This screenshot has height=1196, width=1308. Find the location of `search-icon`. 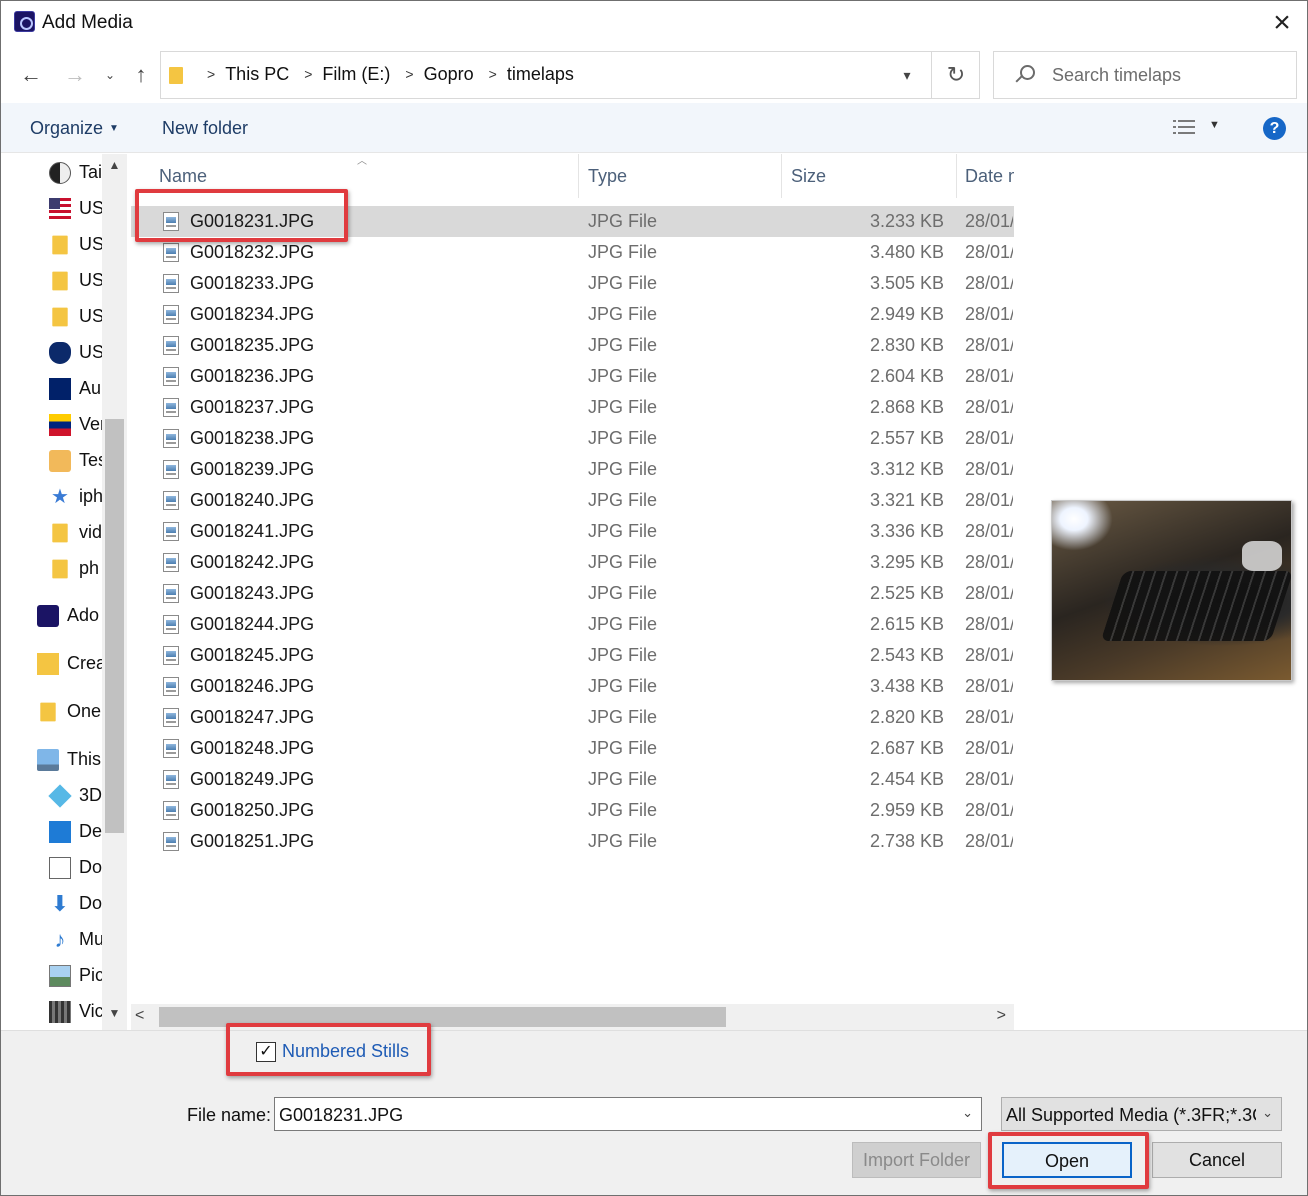

search-icon is located at coordinates (1024, 75).